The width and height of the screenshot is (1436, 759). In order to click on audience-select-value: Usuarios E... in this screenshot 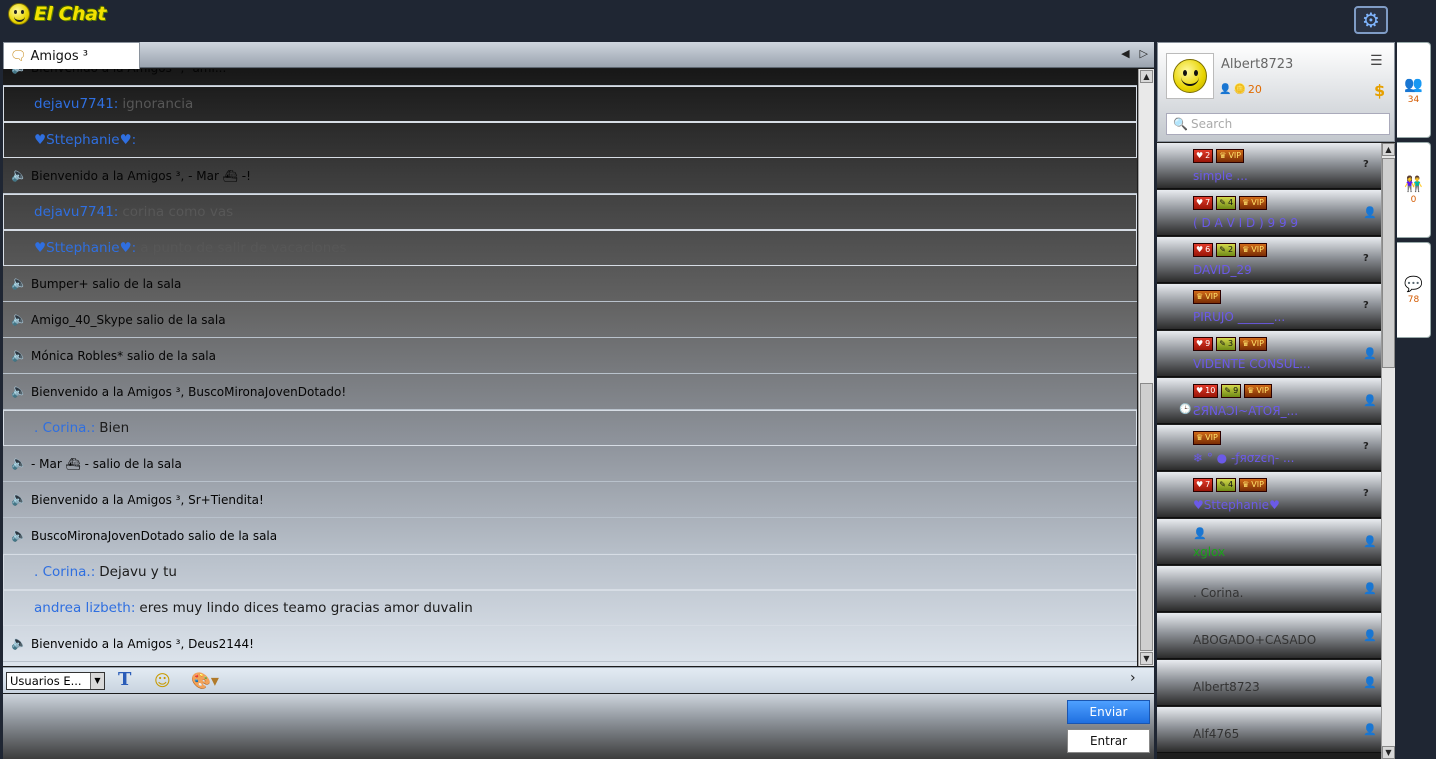, I will do `click(46, 681)`.